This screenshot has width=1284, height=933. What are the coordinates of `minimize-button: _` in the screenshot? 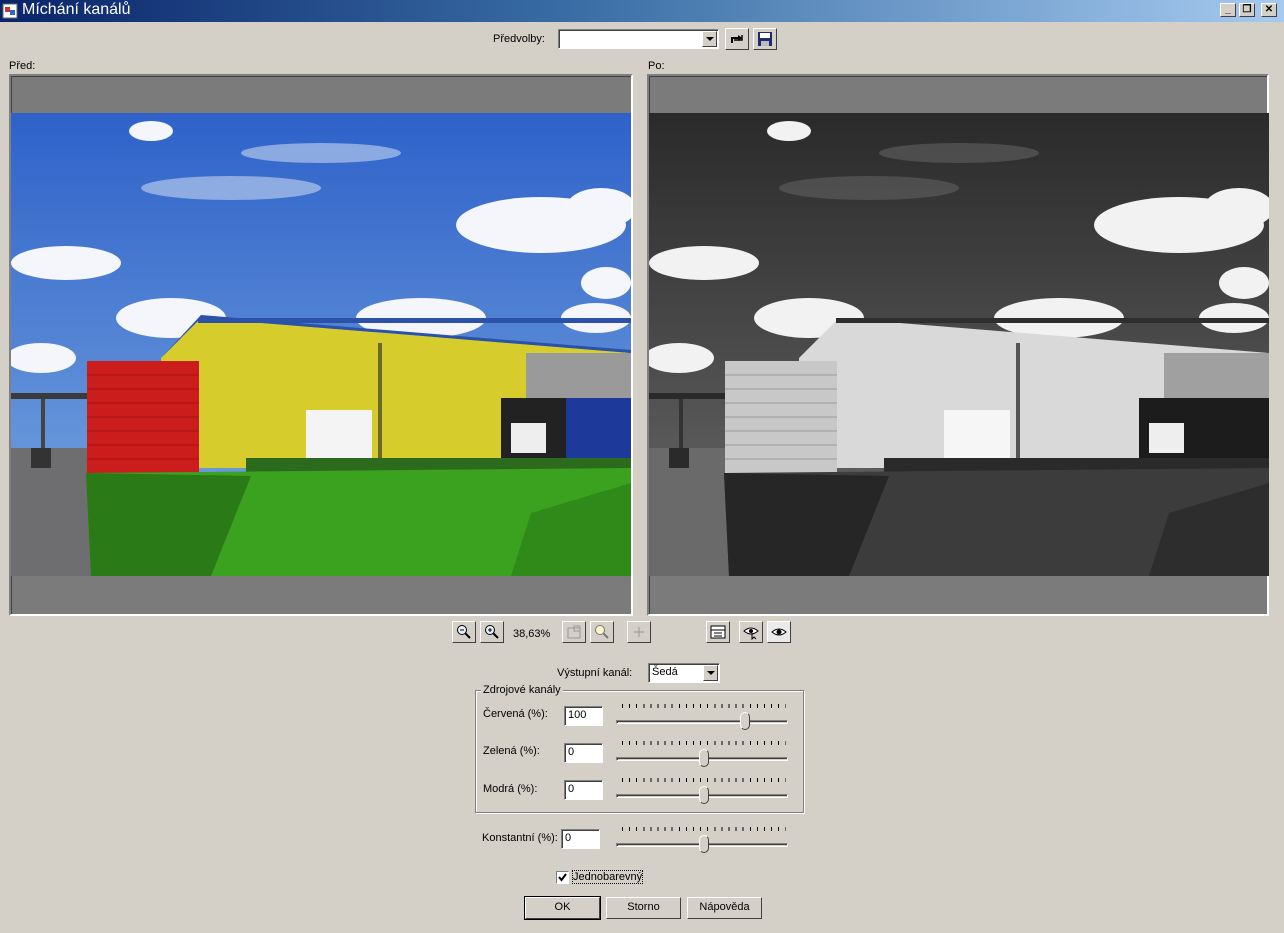 It's located at (1228, 10).